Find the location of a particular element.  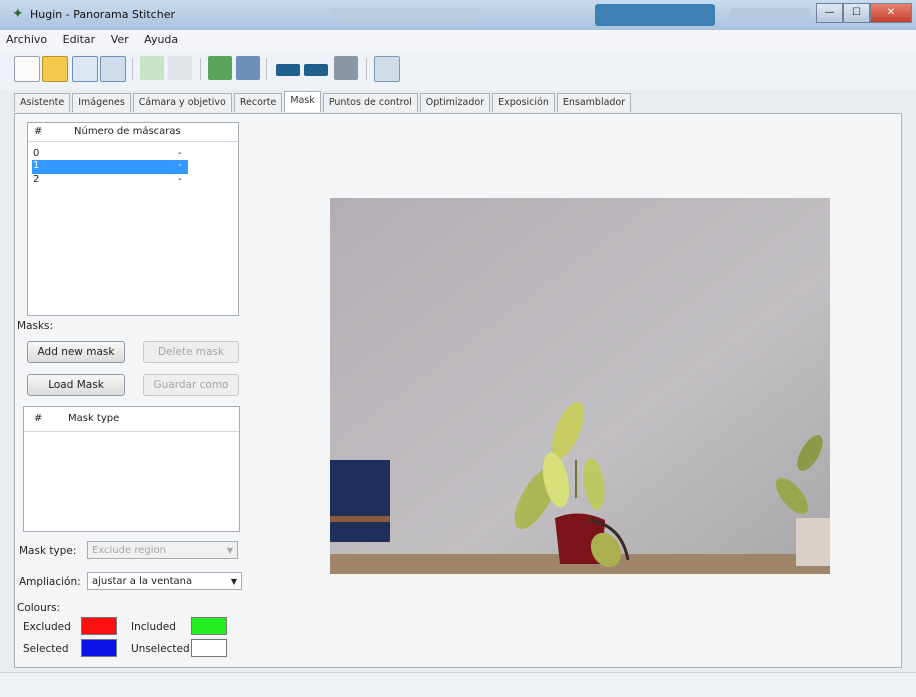

undo-icon is located at coordinates (152, 68).